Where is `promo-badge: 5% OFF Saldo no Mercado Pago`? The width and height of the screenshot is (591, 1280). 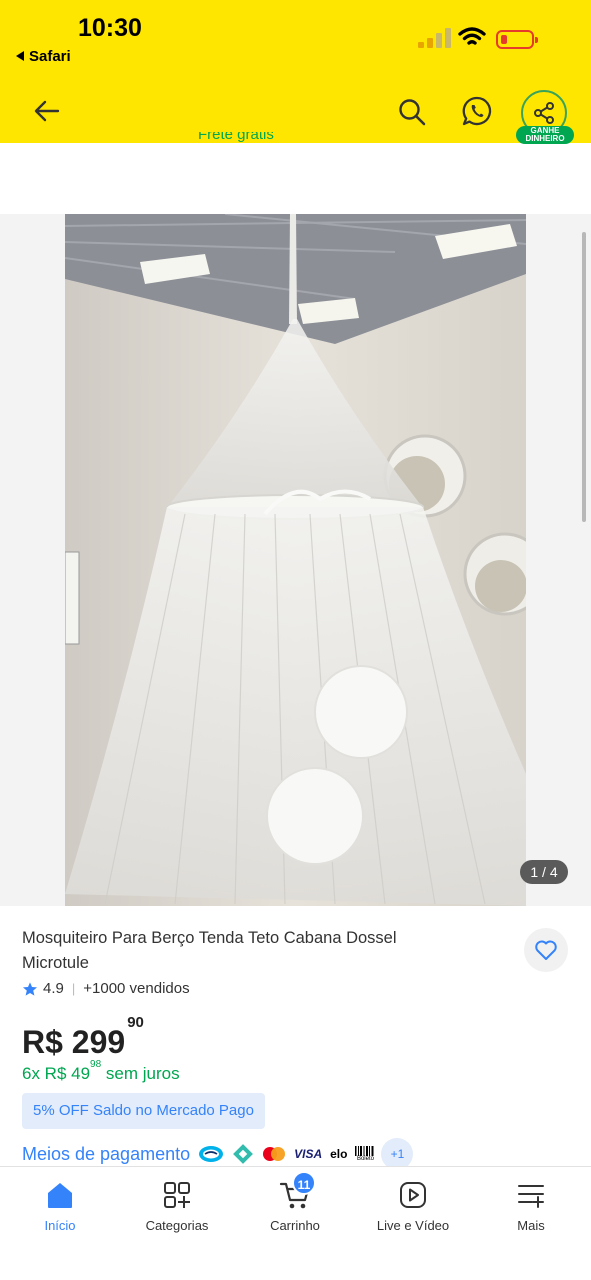 promo-badge: 5% OFF Saldo no Mercado Pago is located at coordinates (143, 1111).